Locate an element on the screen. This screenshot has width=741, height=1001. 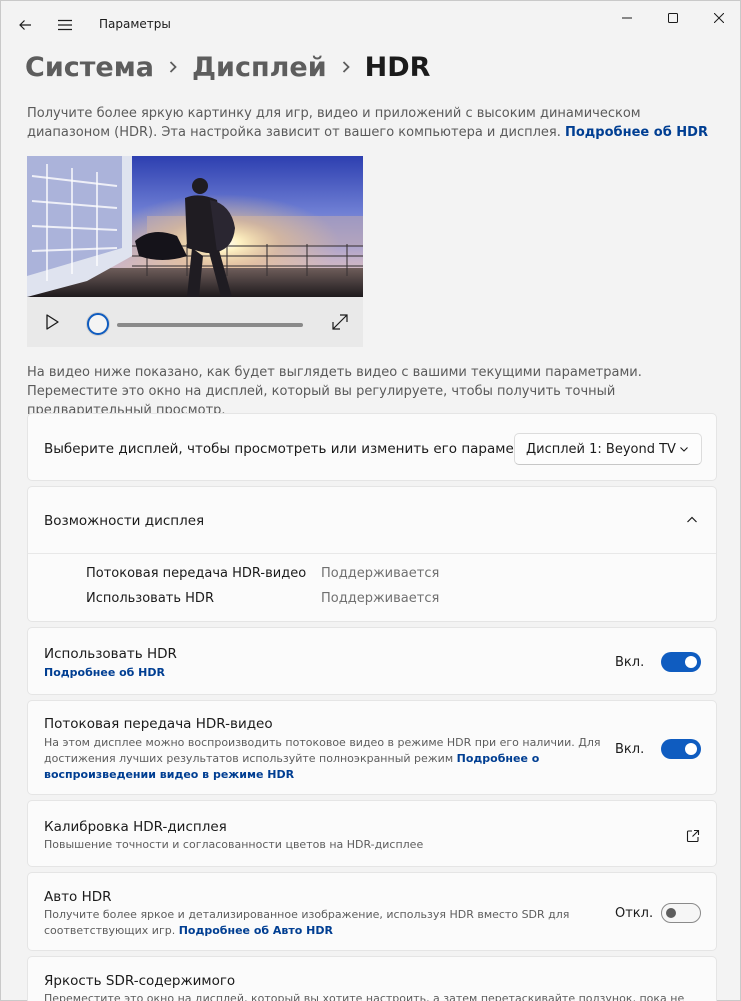
video-player-controls is located at coordinates (195, 322).